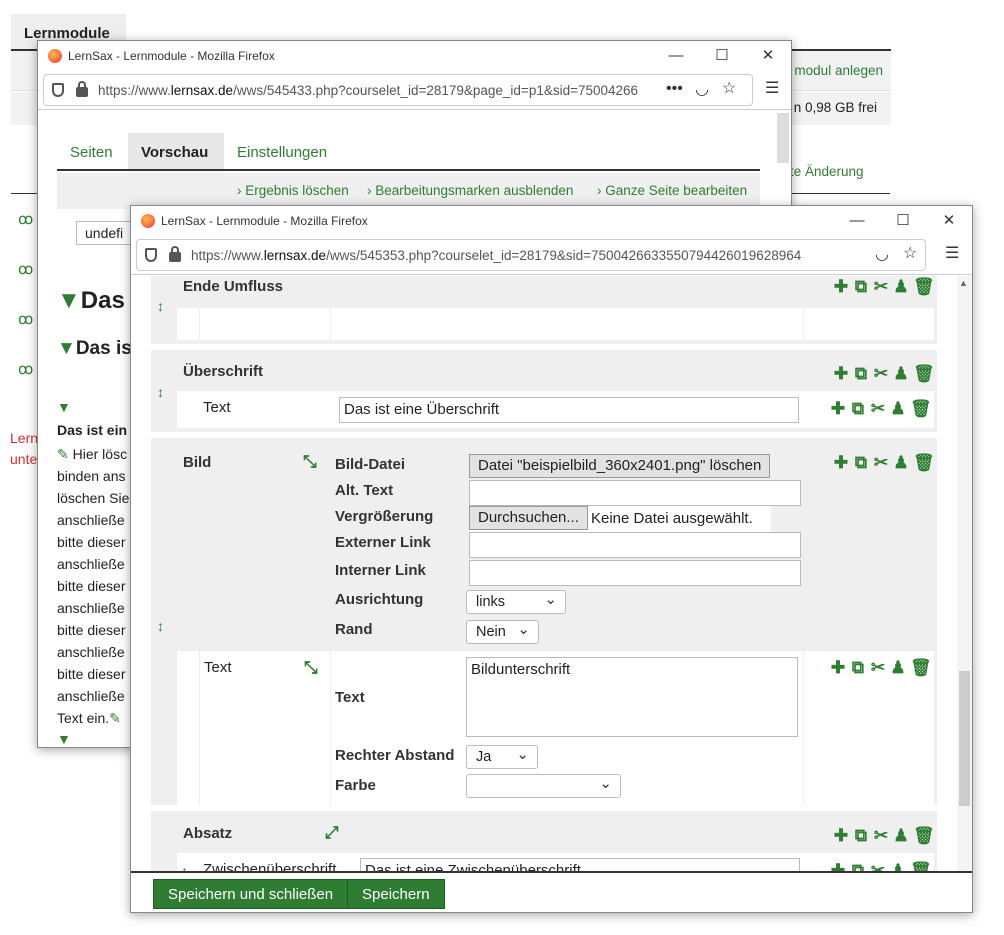 The image size is (1004, 935). What do you see at coordinates (91, 476) in the screenshot?
I see `preview-line: binden ans` at bounding box center [91, 476].